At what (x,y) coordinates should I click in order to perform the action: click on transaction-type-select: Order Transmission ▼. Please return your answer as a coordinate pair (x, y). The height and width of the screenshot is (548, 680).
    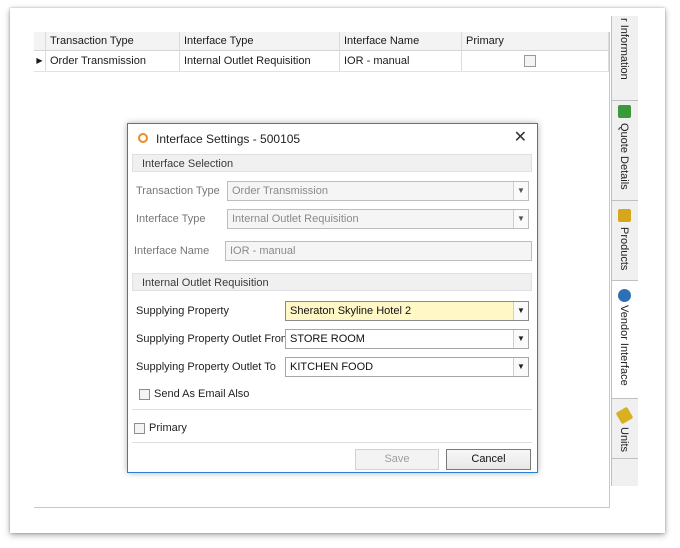
    Looking at the image, I should click on (378, 191).